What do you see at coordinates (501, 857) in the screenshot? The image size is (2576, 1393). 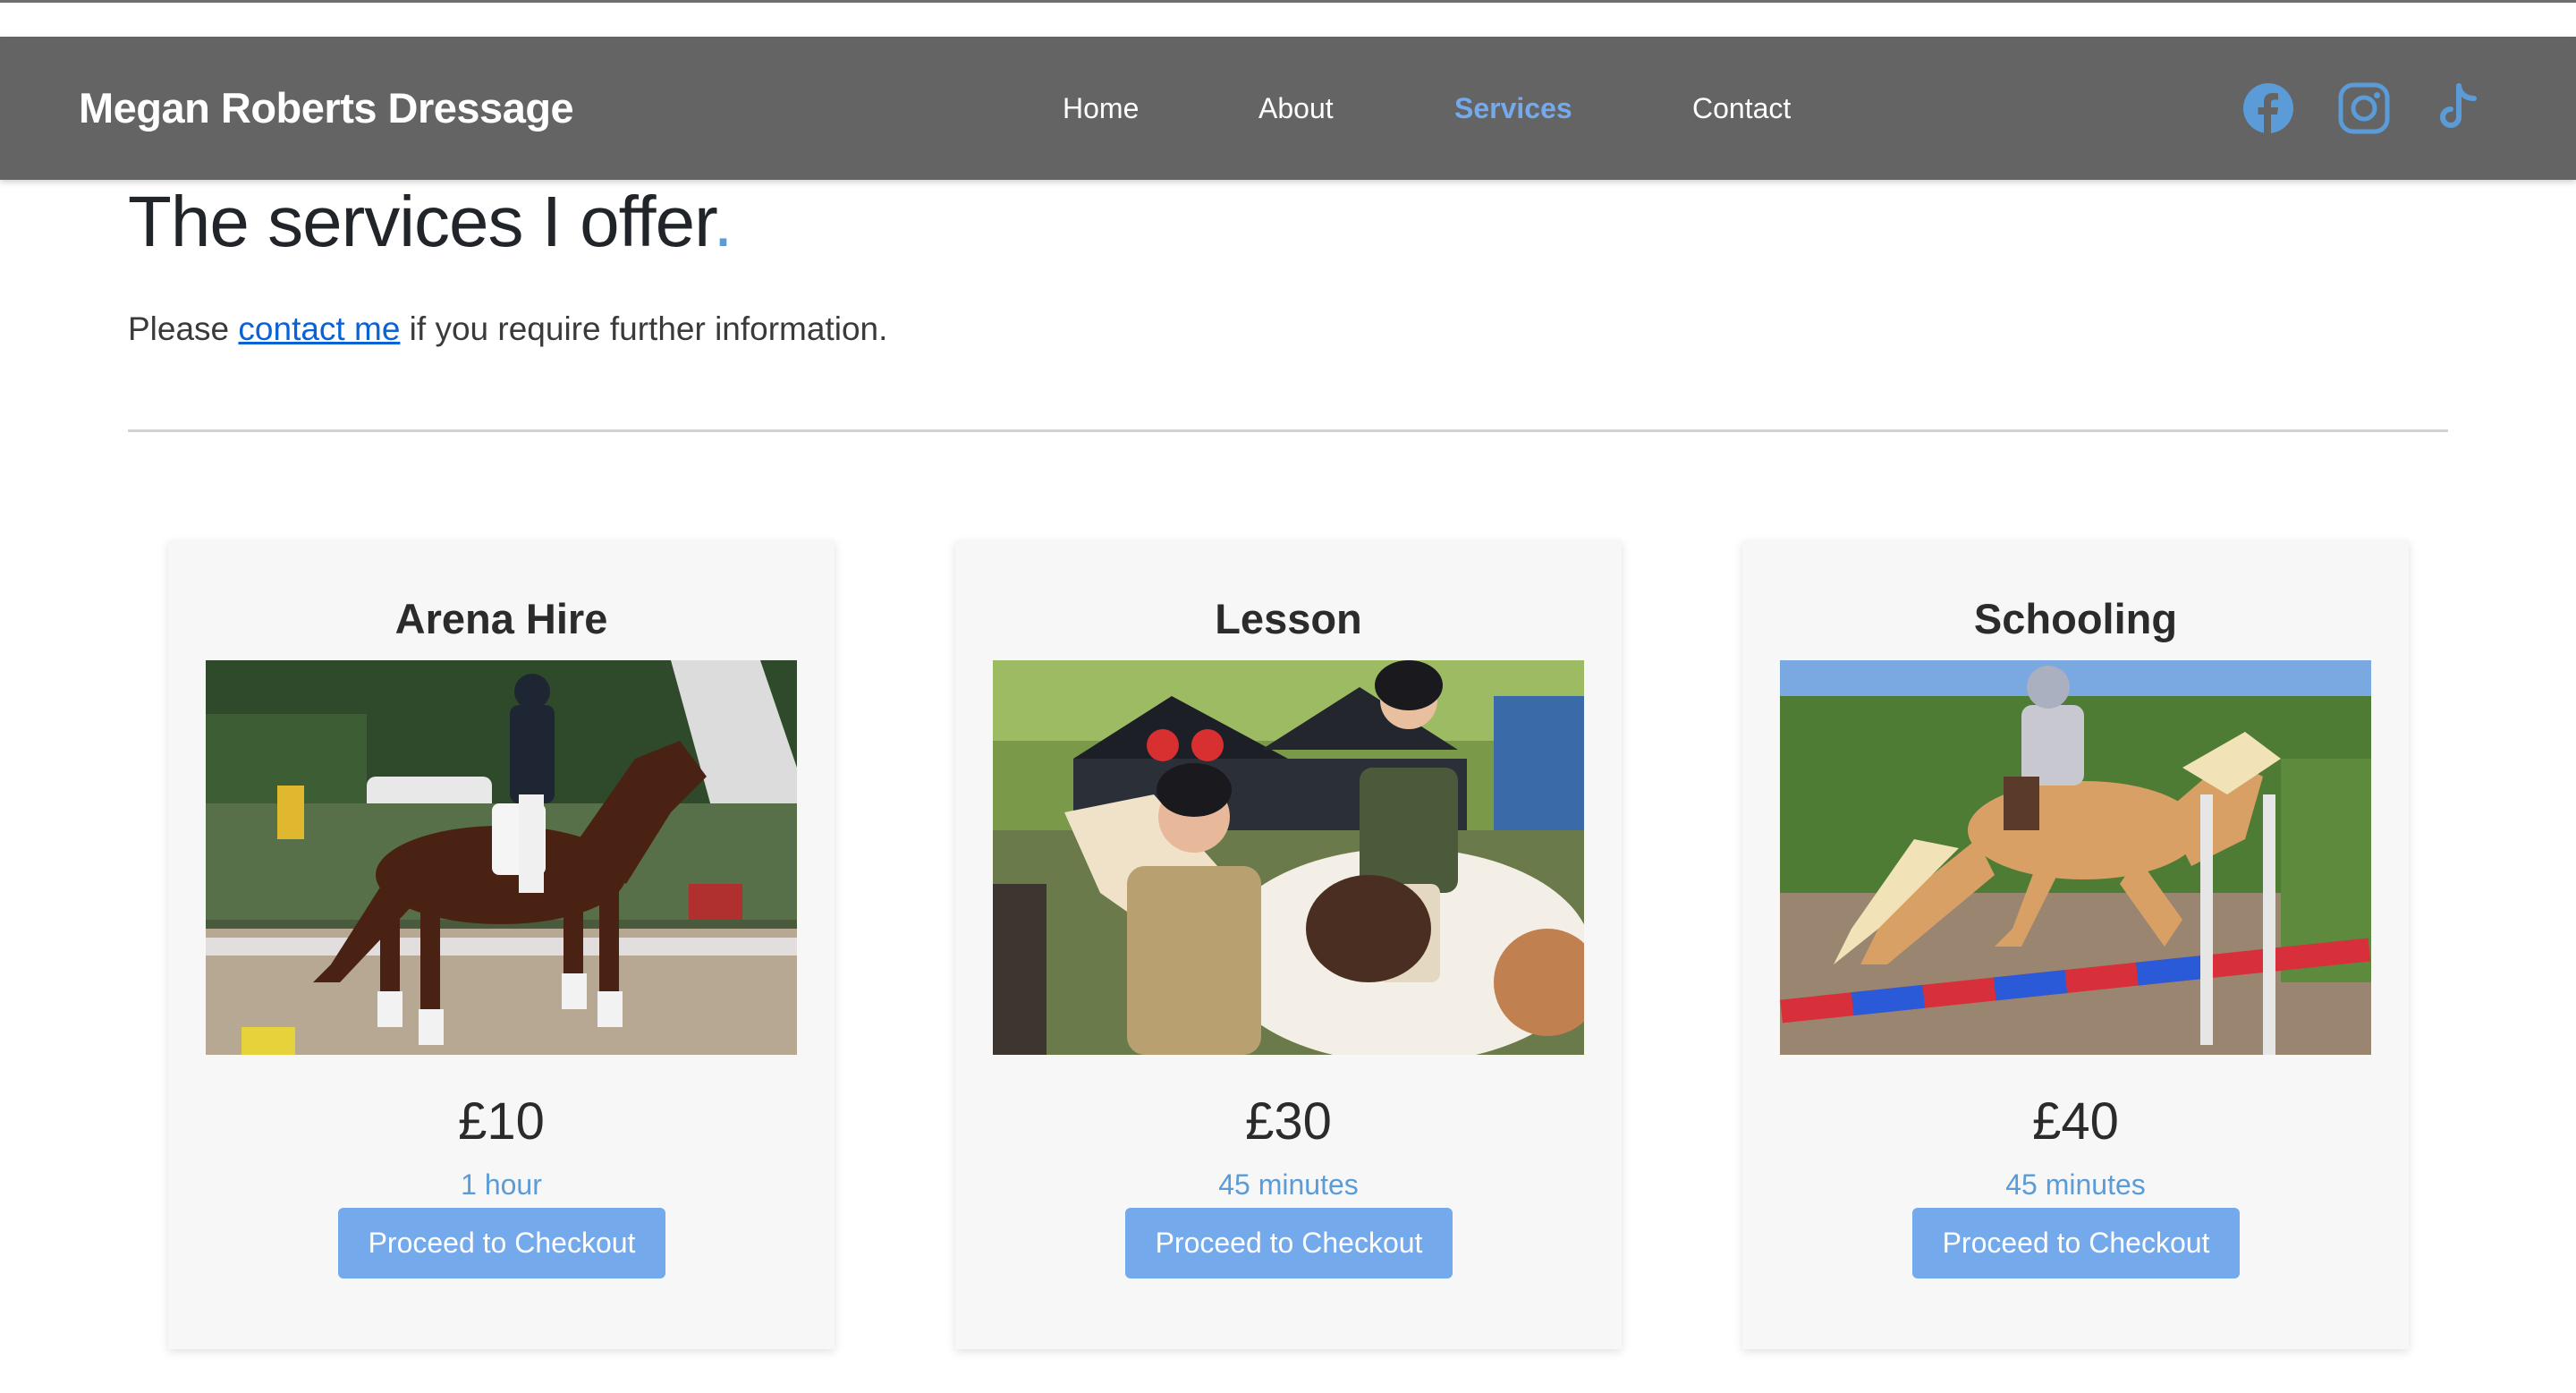 I see `horse-dressage-photo` at bounding box center [501, 857].